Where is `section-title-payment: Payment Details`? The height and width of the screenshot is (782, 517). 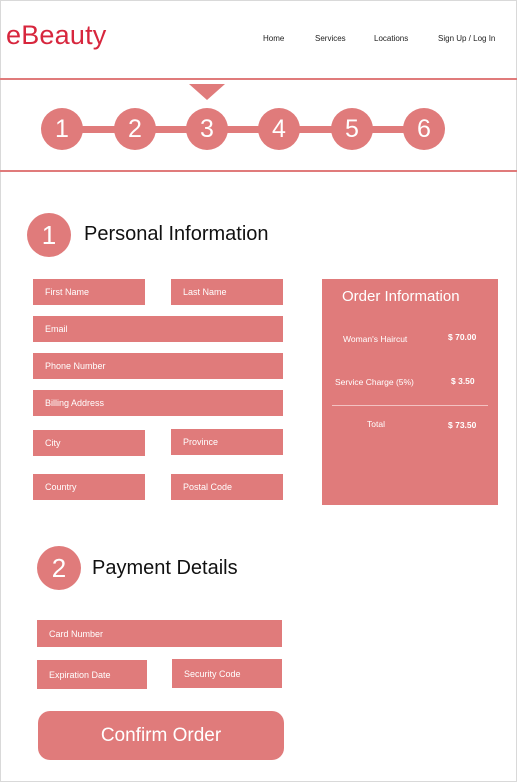
section-title-payment: Payment Details is located at coordinates (165, 568).